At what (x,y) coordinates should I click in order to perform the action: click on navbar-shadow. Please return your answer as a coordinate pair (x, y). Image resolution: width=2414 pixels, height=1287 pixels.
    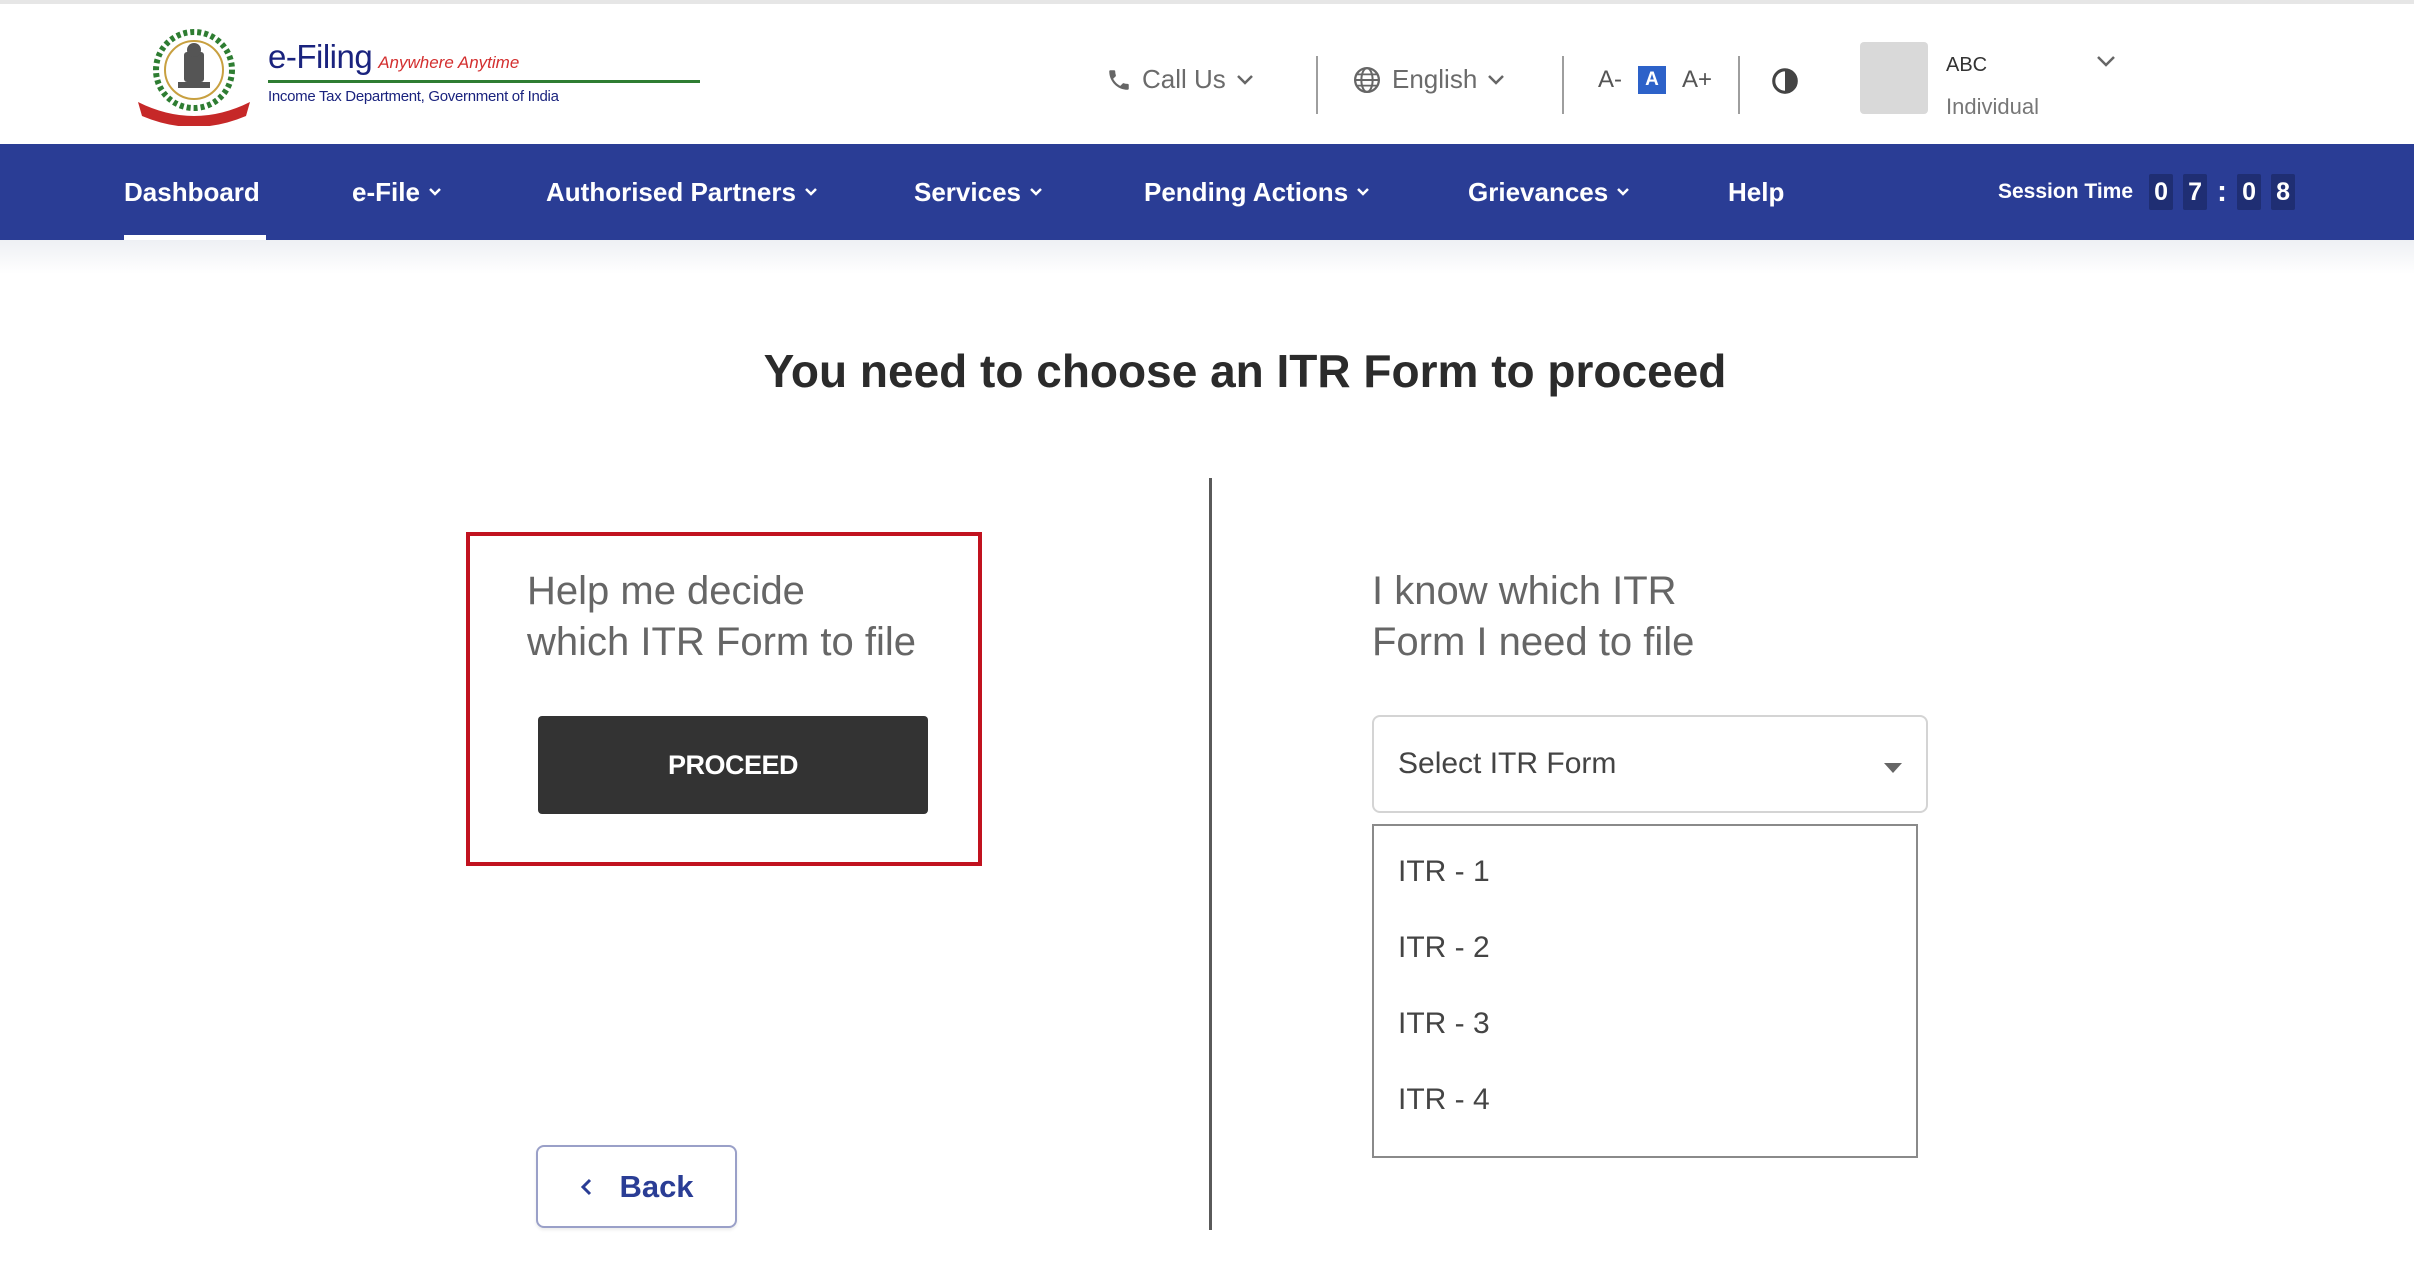
    Looking at the image, I should click on (1207, 257).